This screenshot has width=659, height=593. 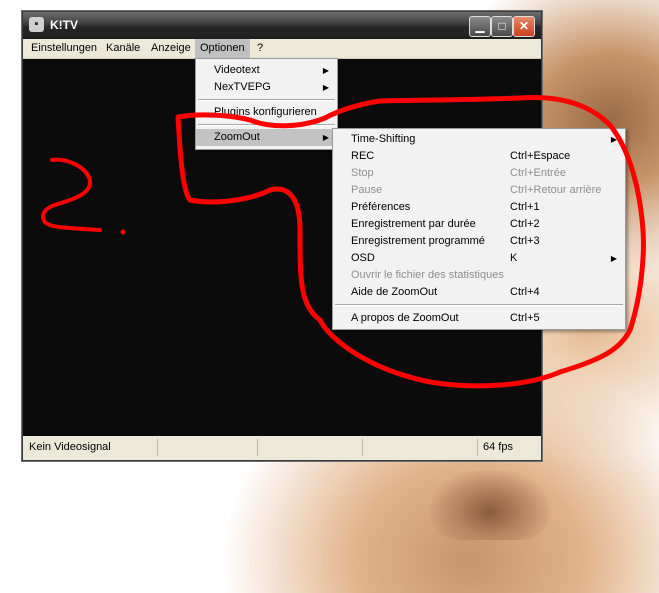 What do you see at coordinates (123, 232) in the screenshot?
I see `annotation-dot` at bounding box center [123, 232].